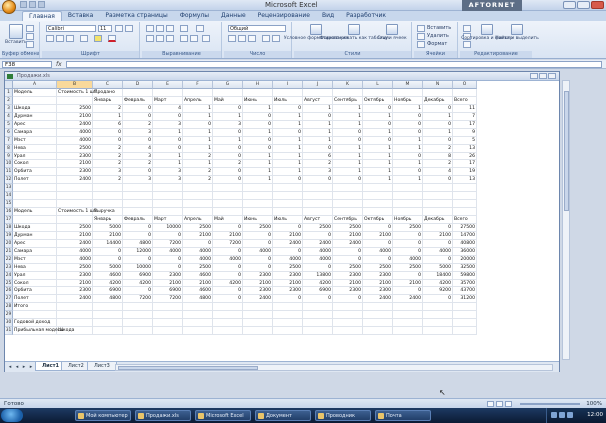  Describe the element at coordinates (102, 366) in the screenshot. I see `sheet-tab: Лист3` at that location.